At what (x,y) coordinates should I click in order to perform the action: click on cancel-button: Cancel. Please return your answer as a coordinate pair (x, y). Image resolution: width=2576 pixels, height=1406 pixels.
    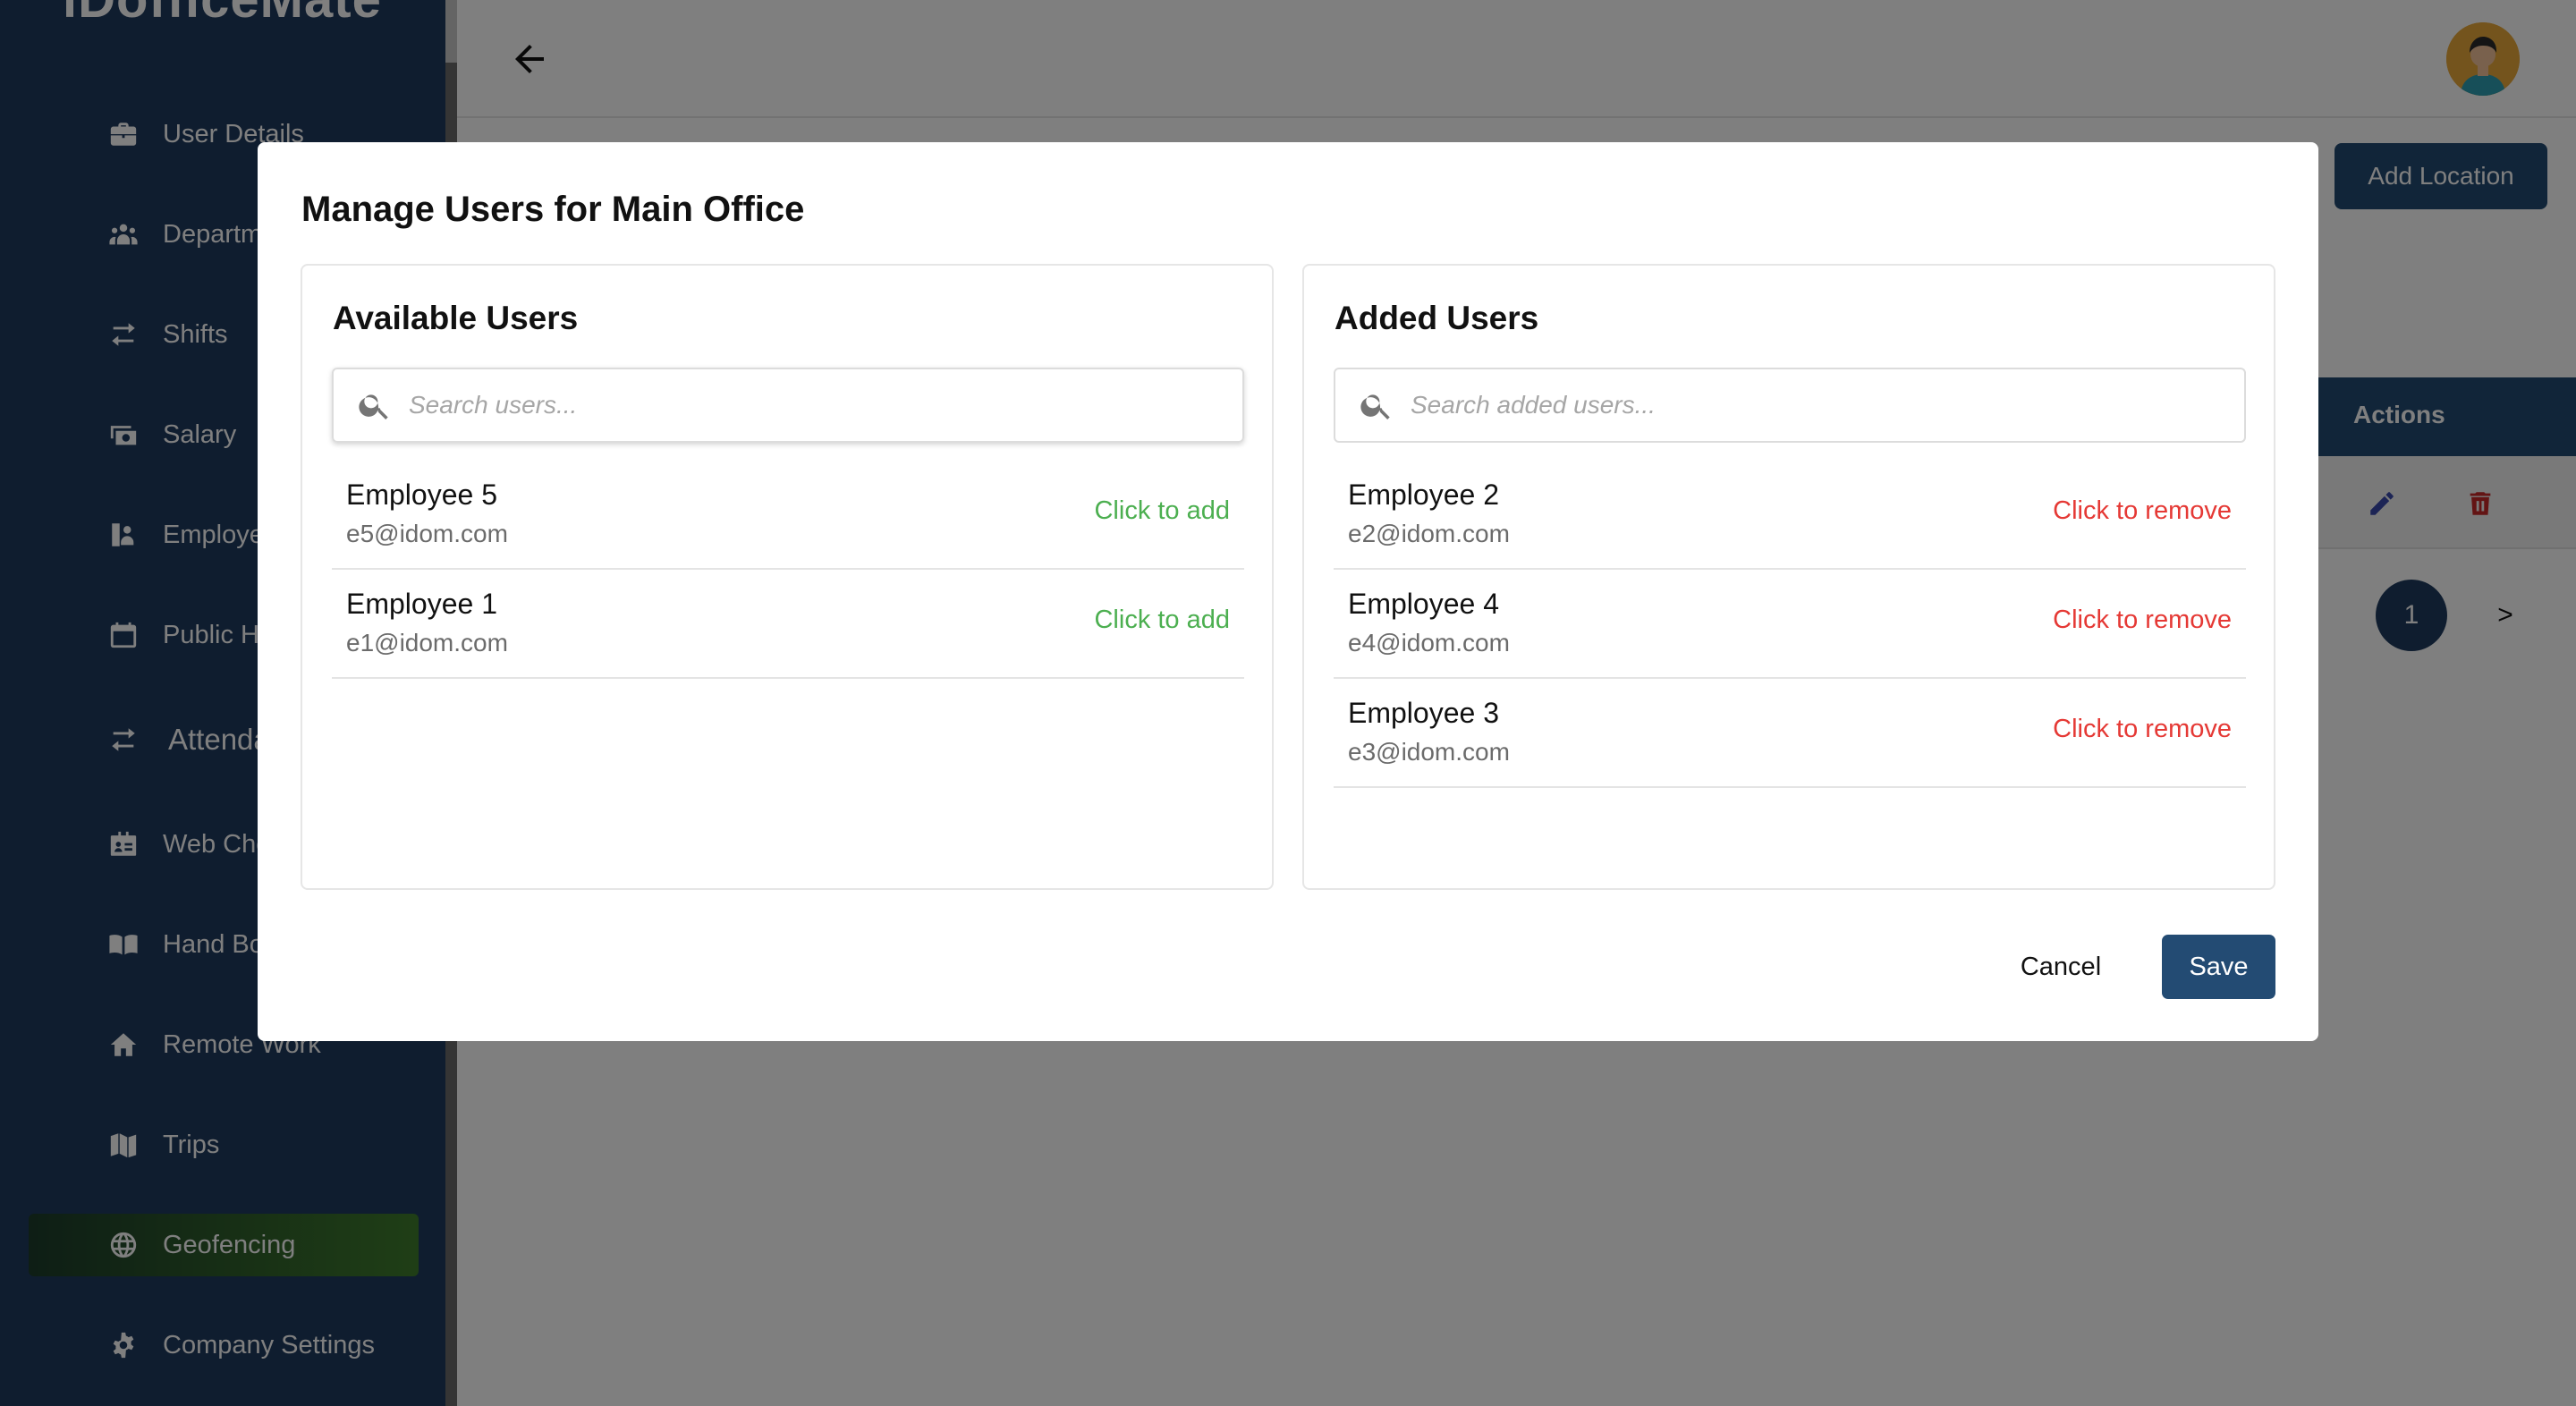
    Looking at the image, I should click on (2061, 967).